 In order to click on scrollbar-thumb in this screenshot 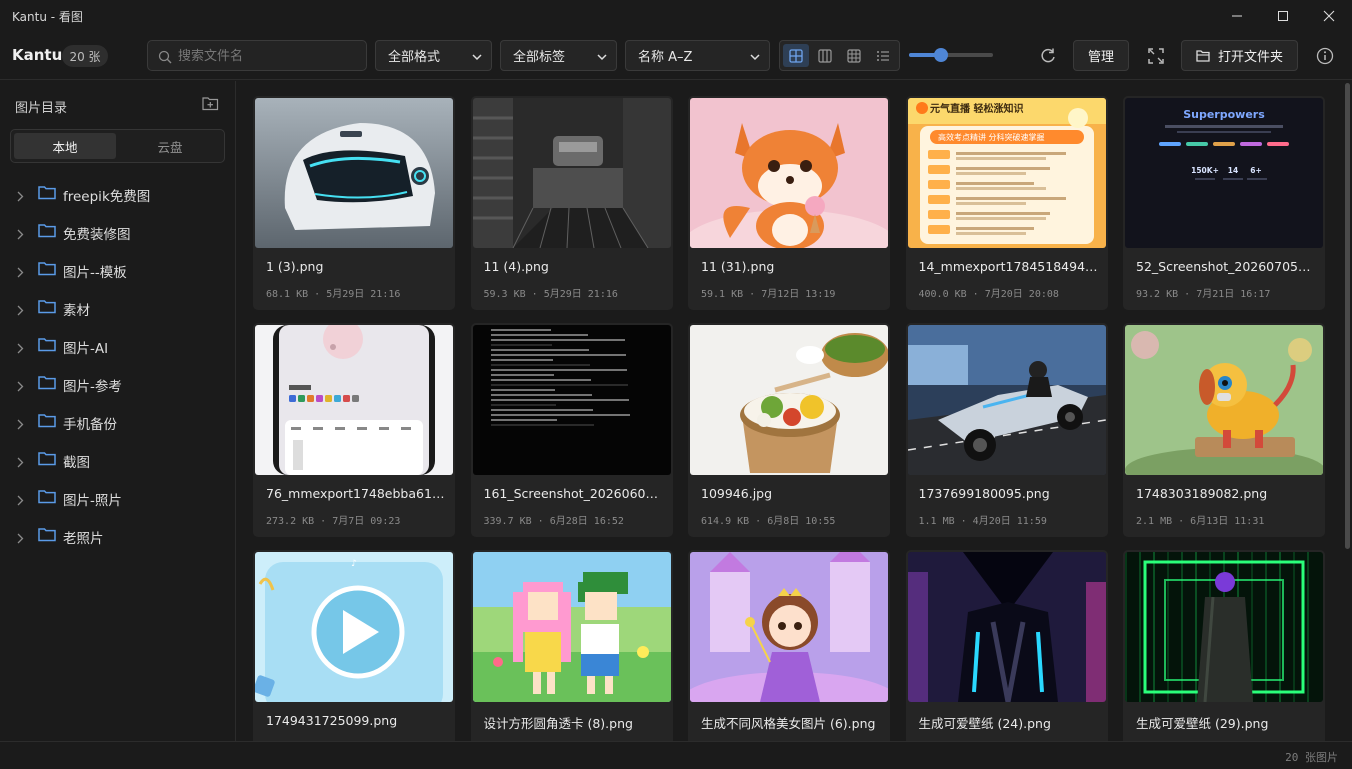, I will do `click(1347, 316)`.